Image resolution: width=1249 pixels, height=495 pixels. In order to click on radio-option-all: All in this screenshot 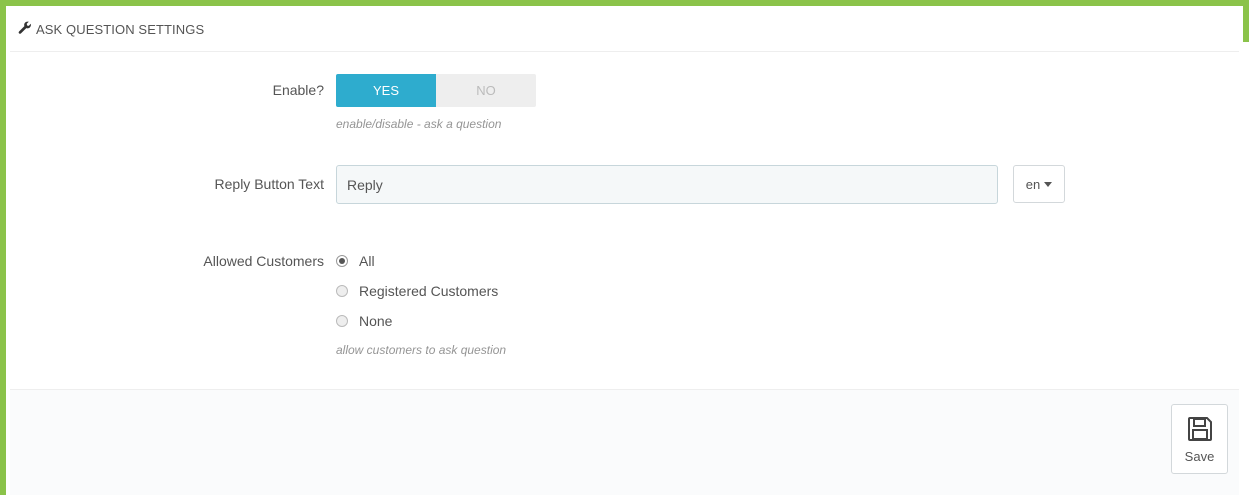, I will do `click(355, 261)`.